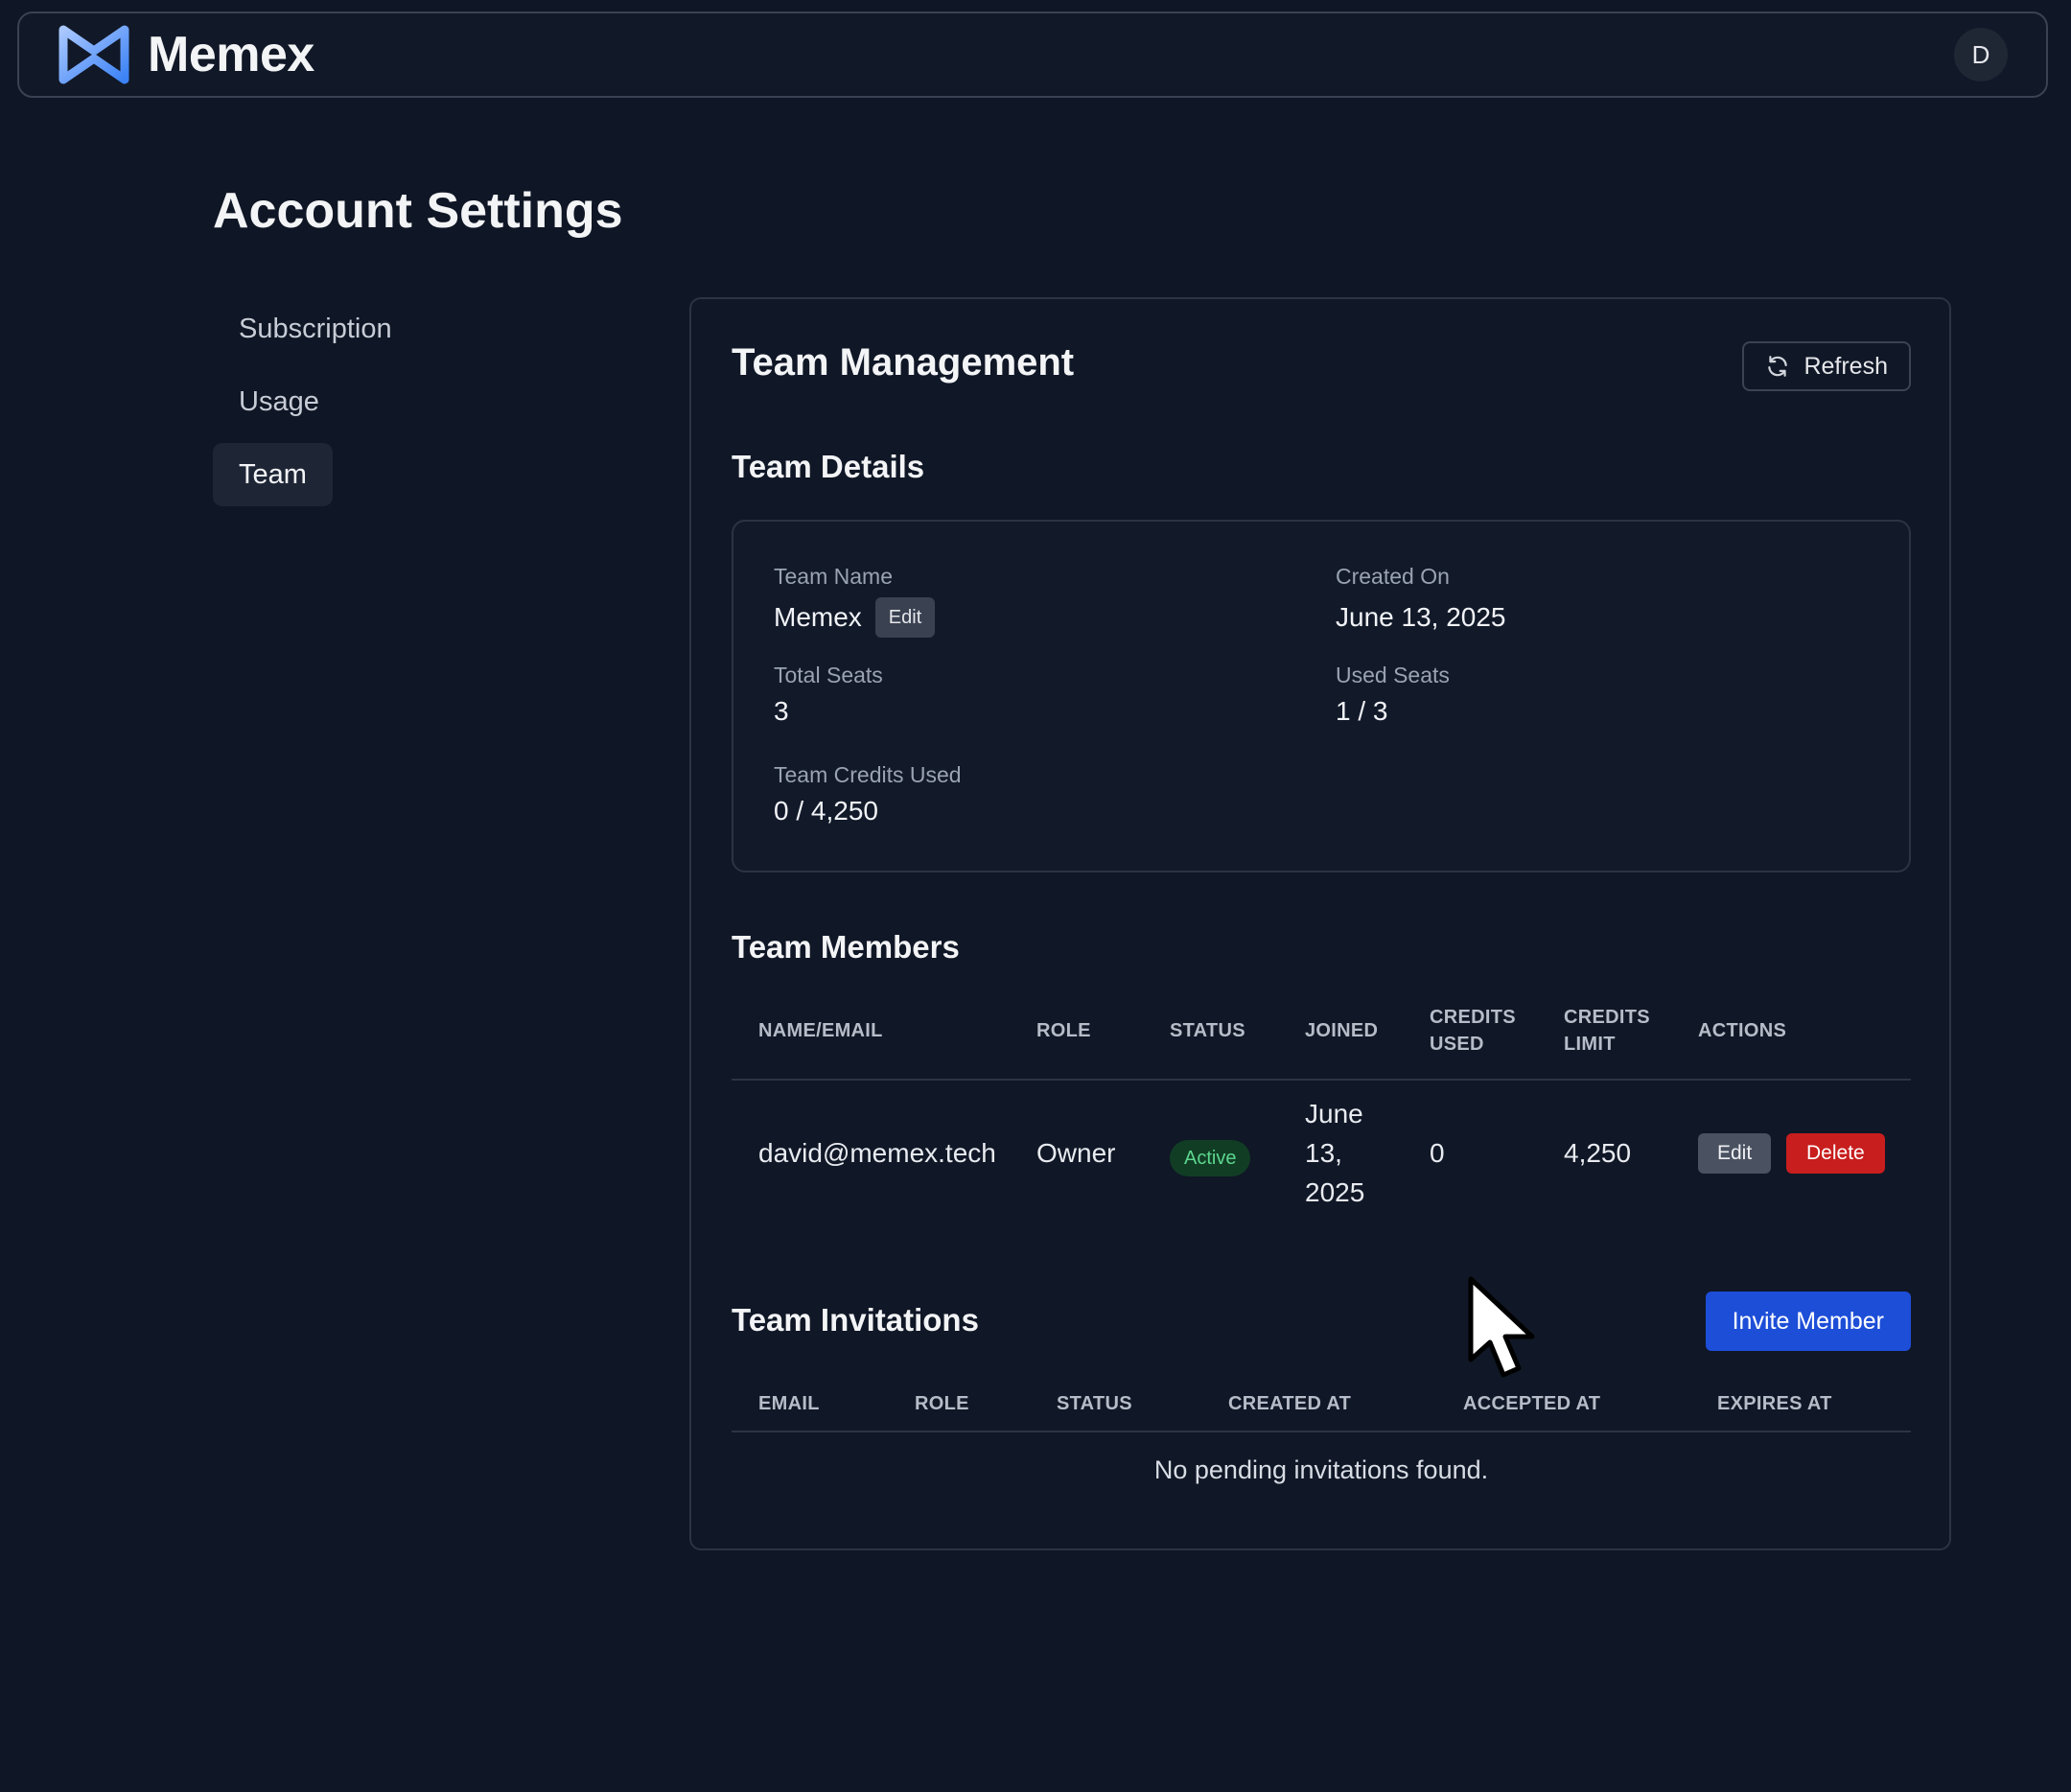  I want to click on edit-member-button: Edit, so click(1735, 1153).